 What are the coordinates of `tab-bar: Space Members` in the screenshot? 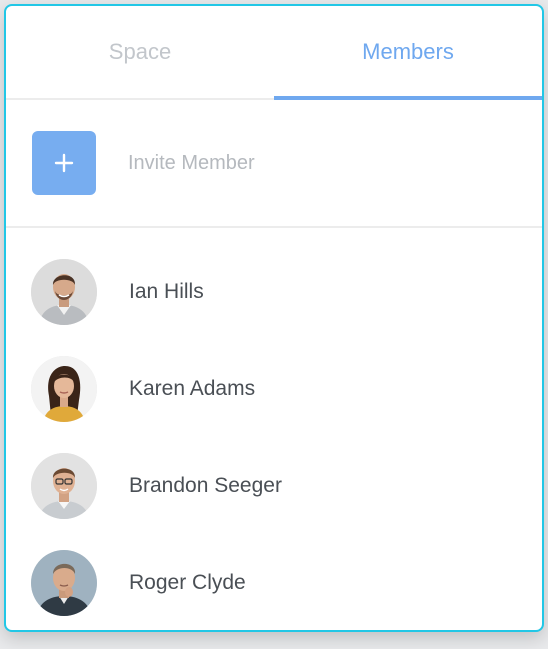 It's located at (274, 53).